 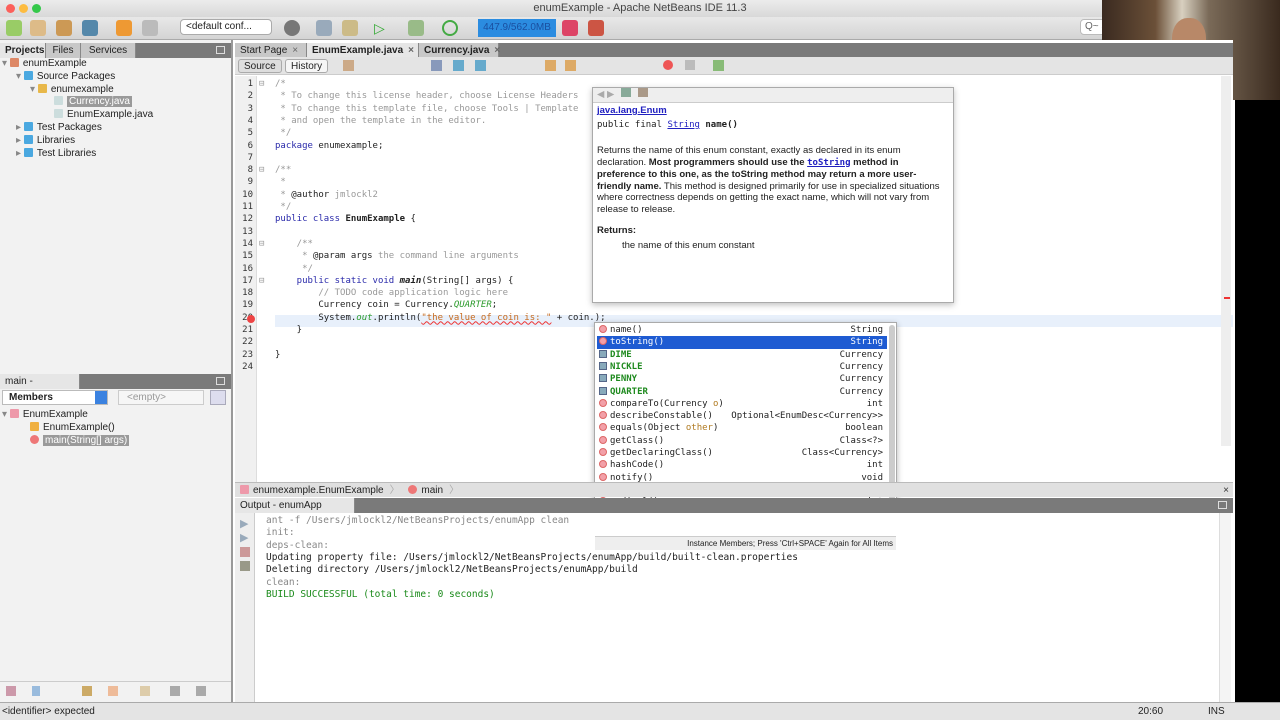 What do you see at coordinates (116, 441) in the screenshot?
I see `navigator-item: main(String[] args)` at bounding box center [116, 441].